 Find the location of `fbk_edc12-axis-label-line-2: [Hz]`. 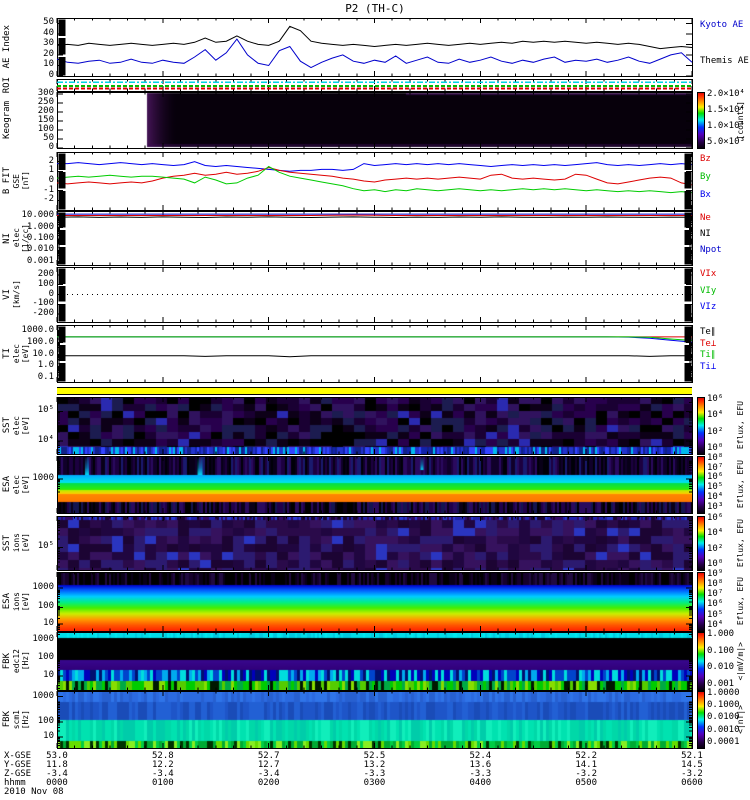

fbk_edc12-axis-label-line-2: [Hz] is located at coordinates (25, 661).